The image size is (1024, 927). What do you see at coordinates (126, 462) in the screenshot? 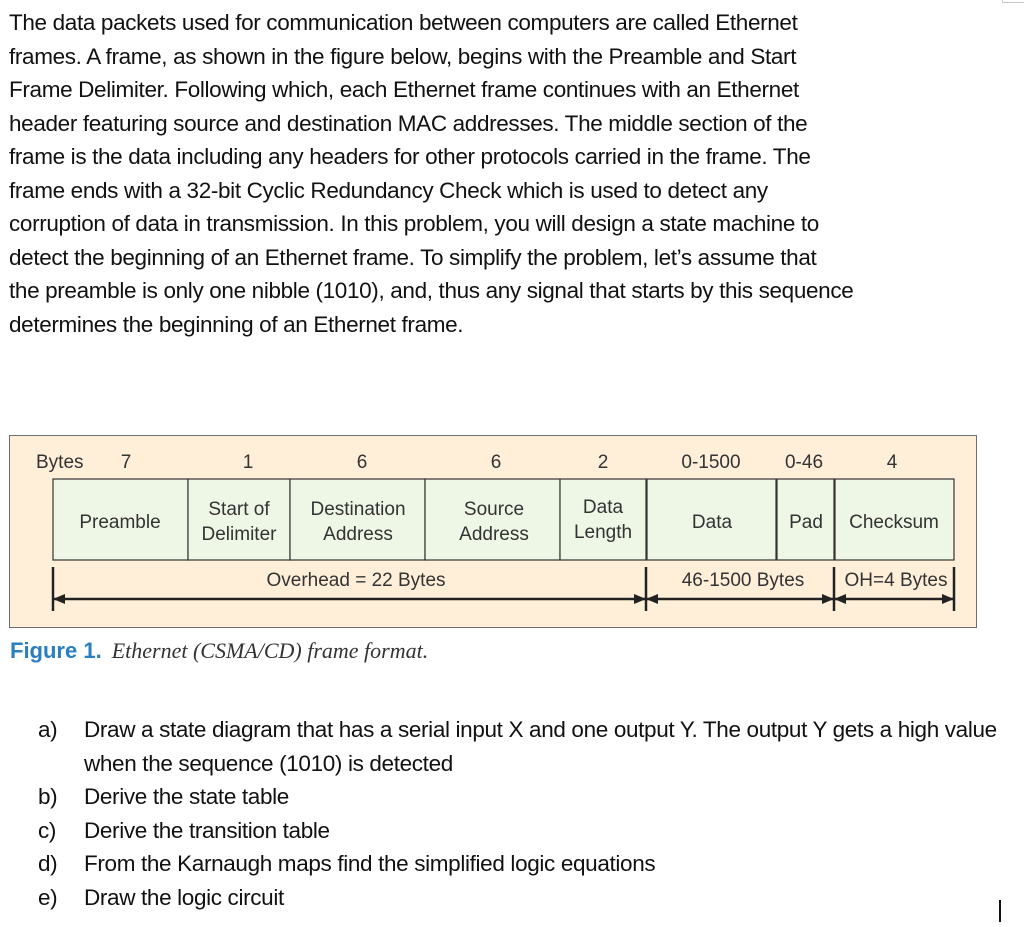
I see `byte-count-preamble: 7` at bounding box center [126, 462].